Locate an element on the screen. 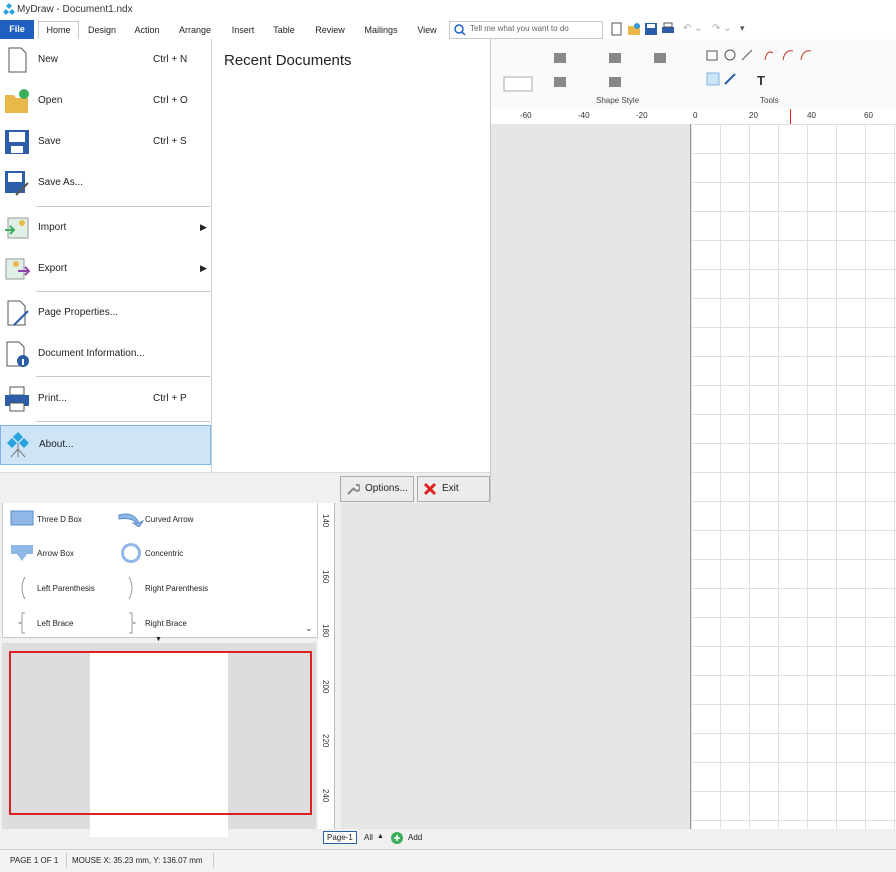 The width and height of the screenshot is (896, 872). backstage-footer: Options... Exit is located at coordinates (245, 487).